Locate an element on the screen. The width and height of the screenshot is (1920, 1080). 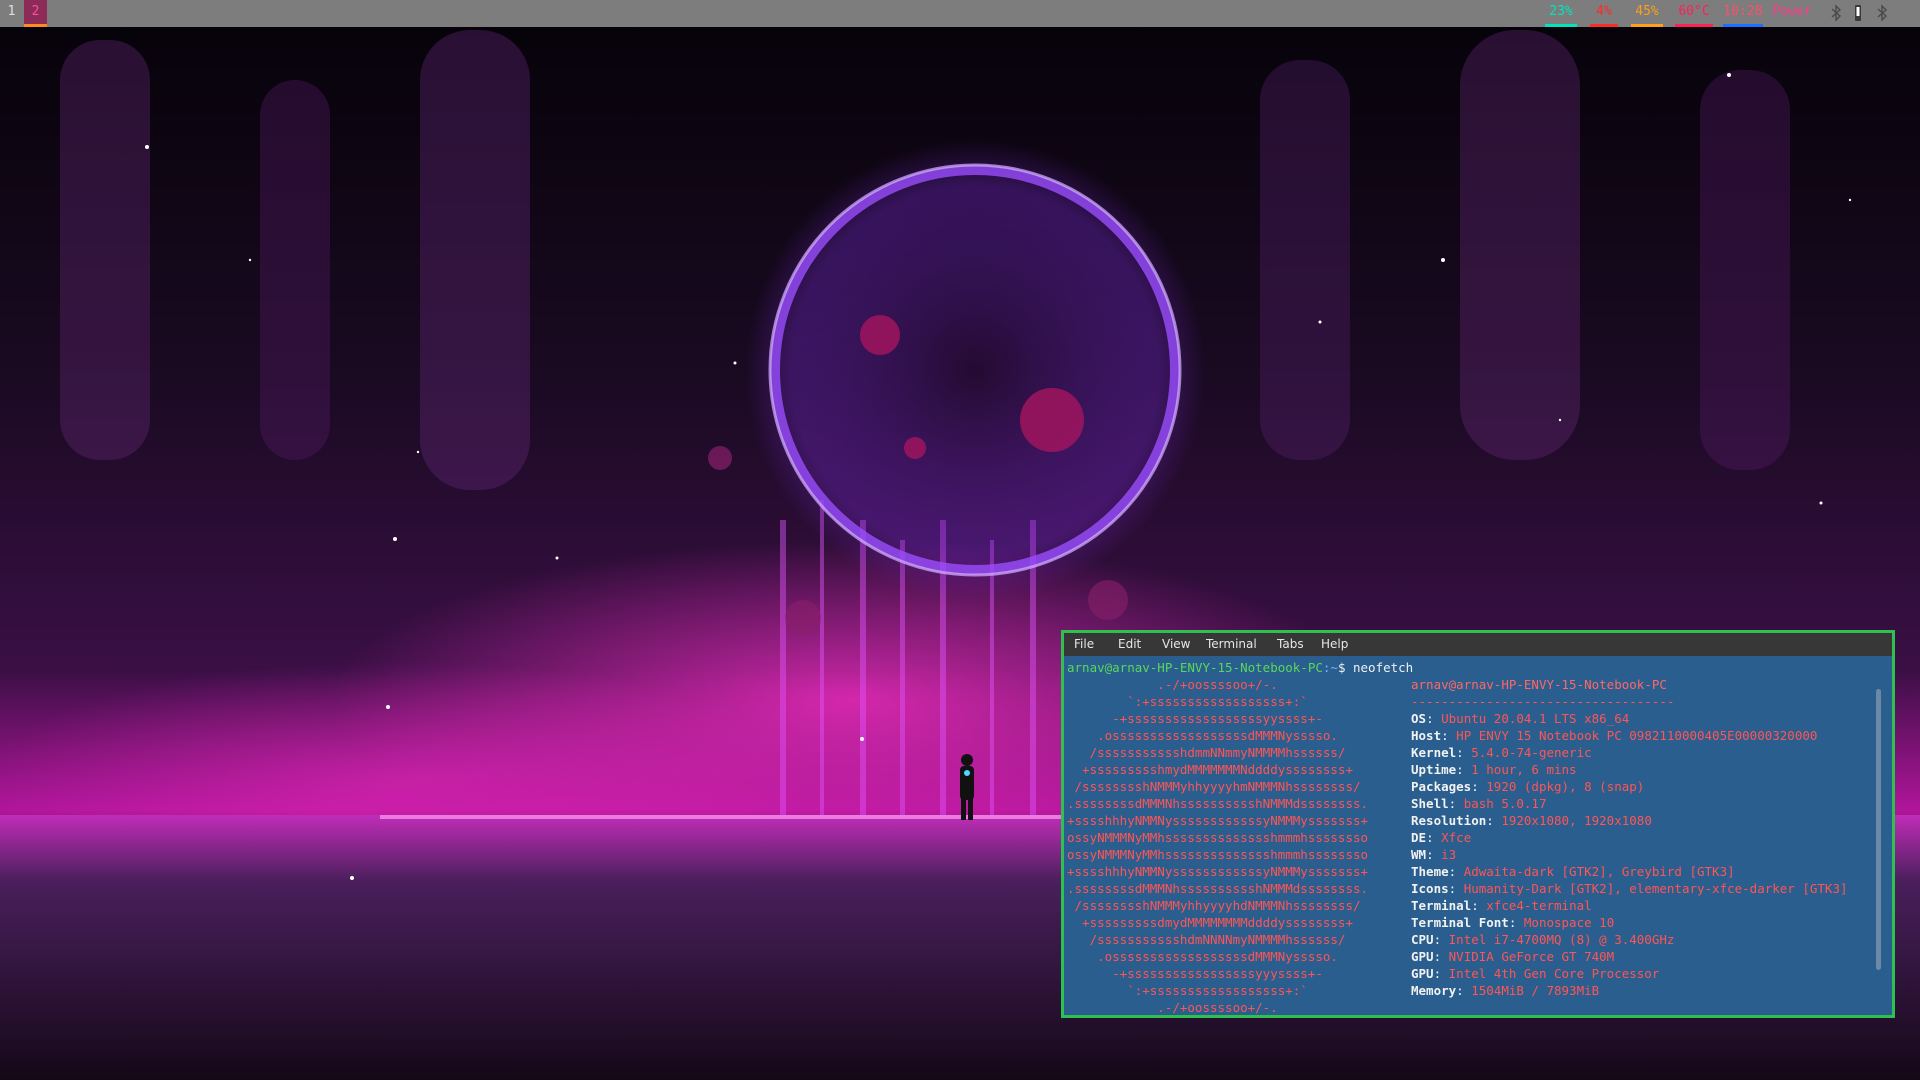
logo-line: /ssssssssssshdmmNNmmyNMMMMhssssss/ is located at coordinates (1206, 752).